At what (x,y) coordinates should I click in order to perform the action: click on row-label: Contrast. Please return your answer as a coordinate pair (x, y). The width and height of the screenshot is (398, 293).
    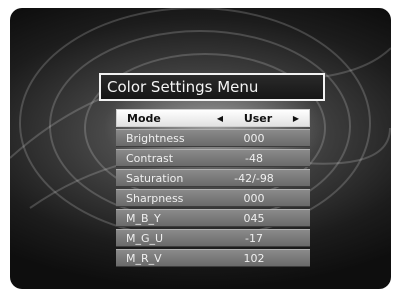
    Looking at the image, I should click on (150, 158).